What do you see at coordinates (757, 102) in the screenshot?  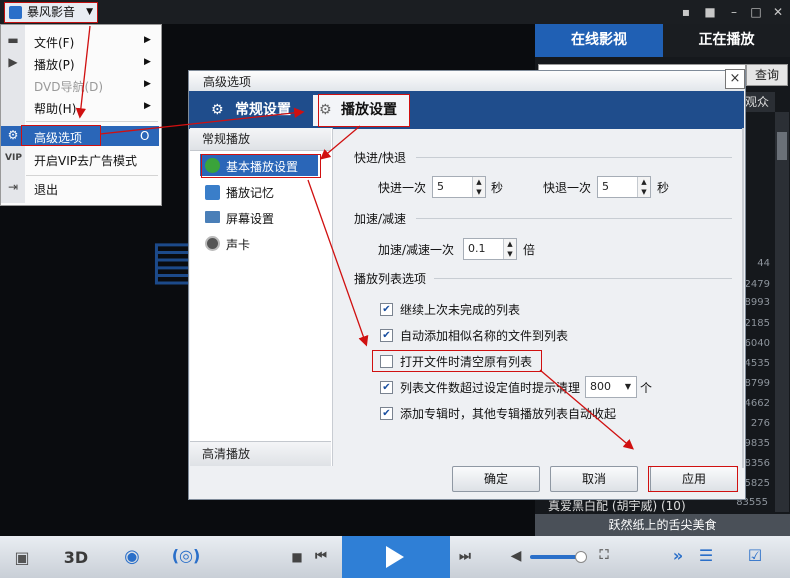 I see `list-header-text: 观众` at bounding box center [757, 102].